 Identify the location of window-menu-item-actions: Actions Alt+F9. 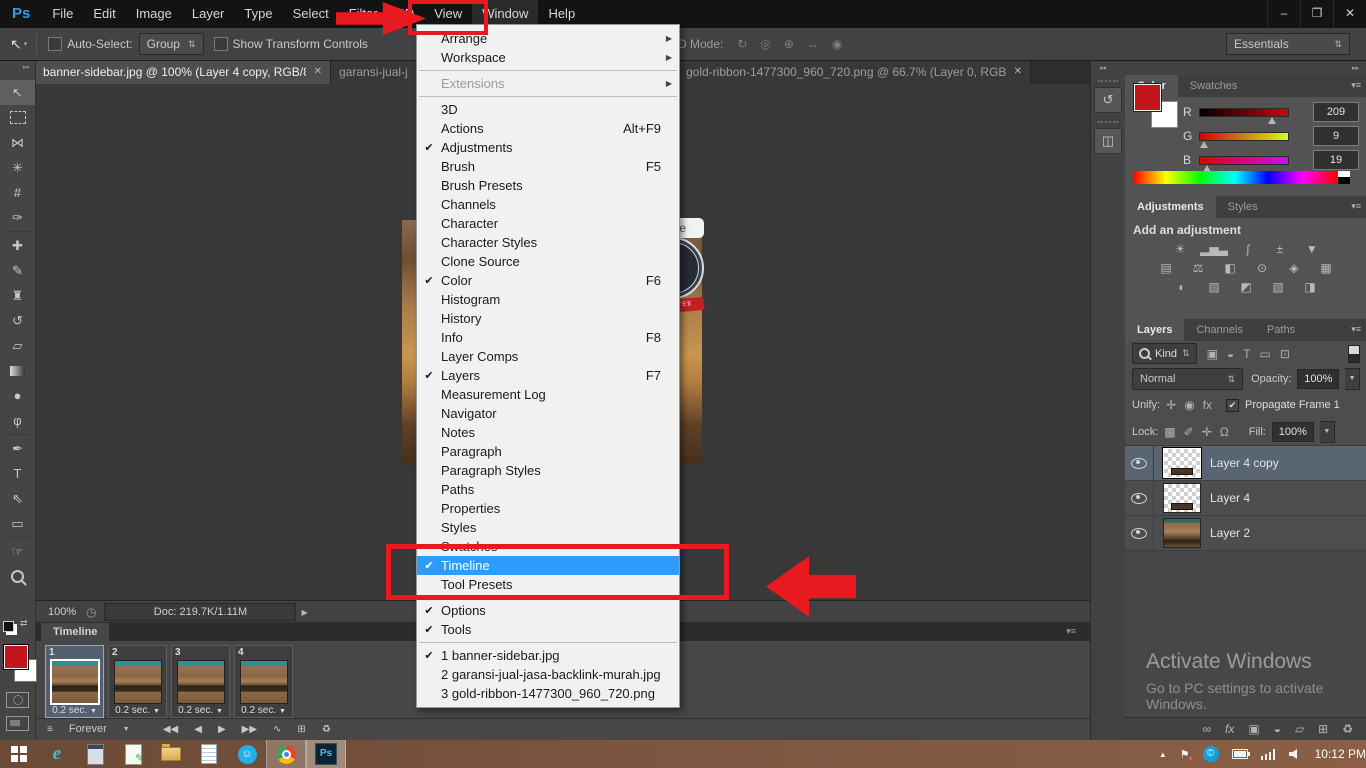
(548, 128).